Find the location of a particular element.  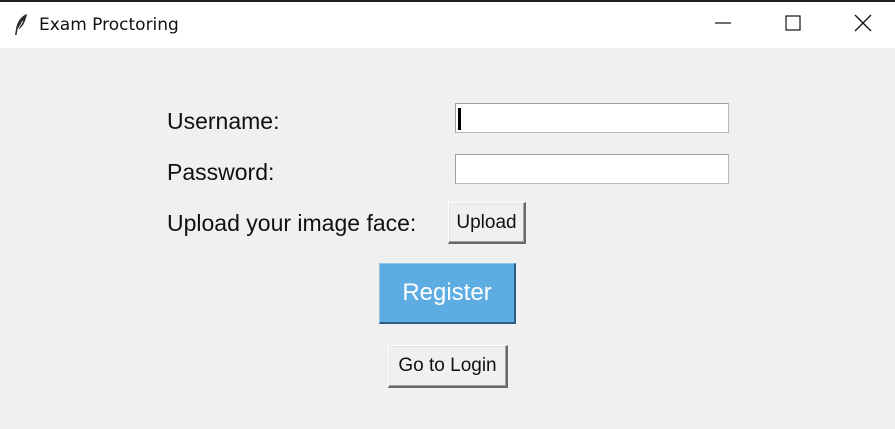

password-label: Password: is located at coordinates (221, 172).